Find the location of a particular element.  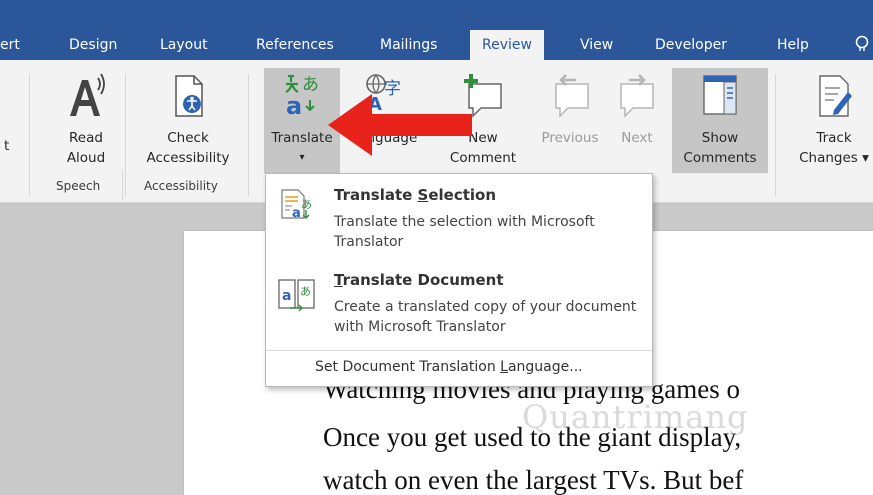

show-comments-button: Show Comments is located at coordinates (720, 119).